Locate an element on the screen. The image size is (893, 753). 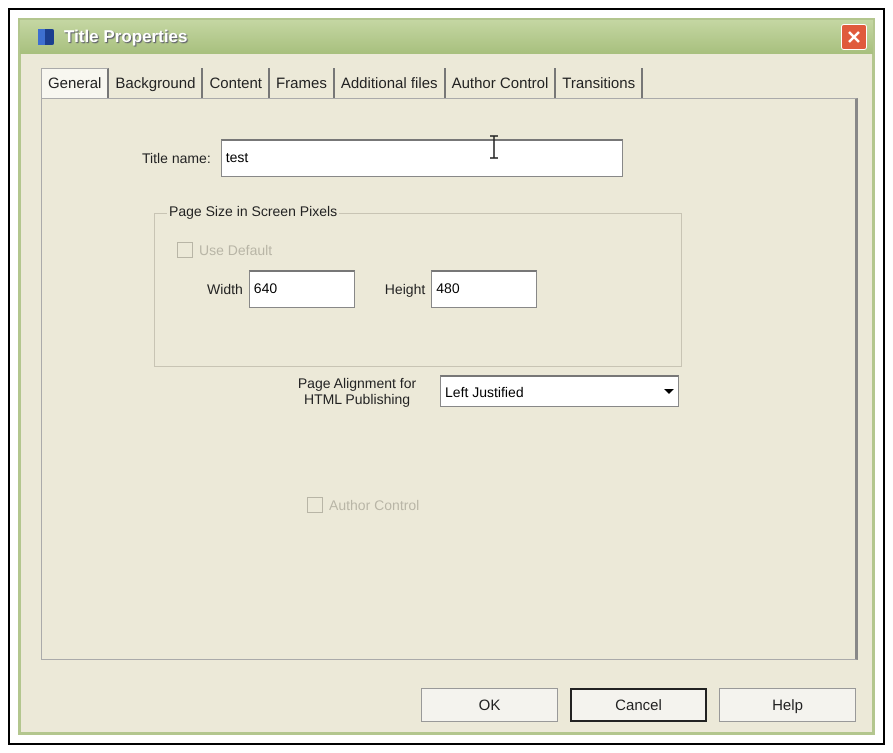
close-button is located at coordinates (854, 37).